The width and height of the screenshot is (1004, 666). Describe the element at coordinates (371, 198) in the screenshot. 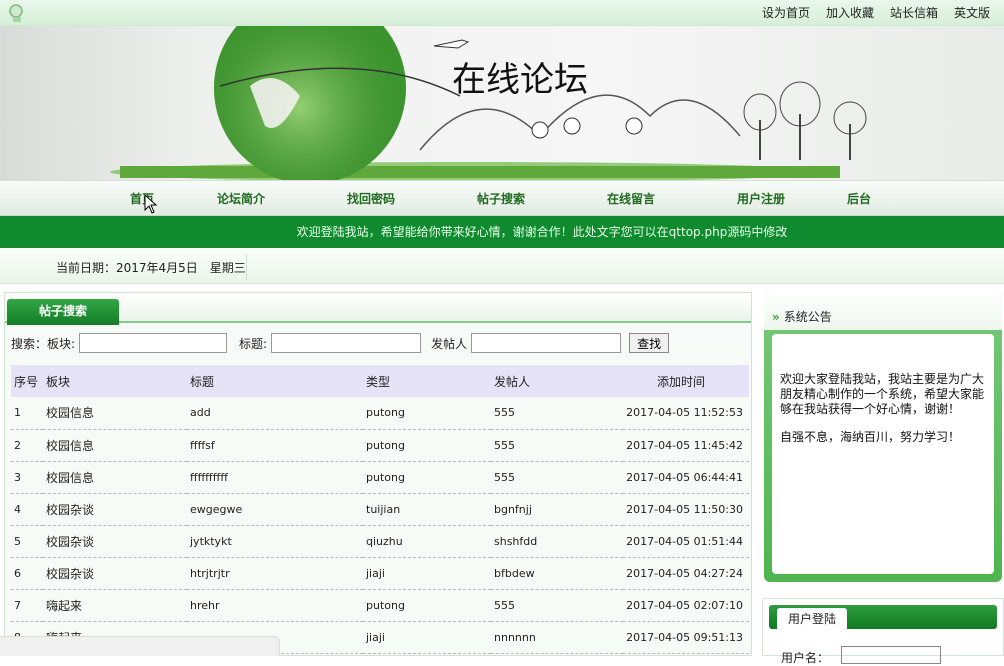

I see `nav-recover-password: 找回密码` at that location.